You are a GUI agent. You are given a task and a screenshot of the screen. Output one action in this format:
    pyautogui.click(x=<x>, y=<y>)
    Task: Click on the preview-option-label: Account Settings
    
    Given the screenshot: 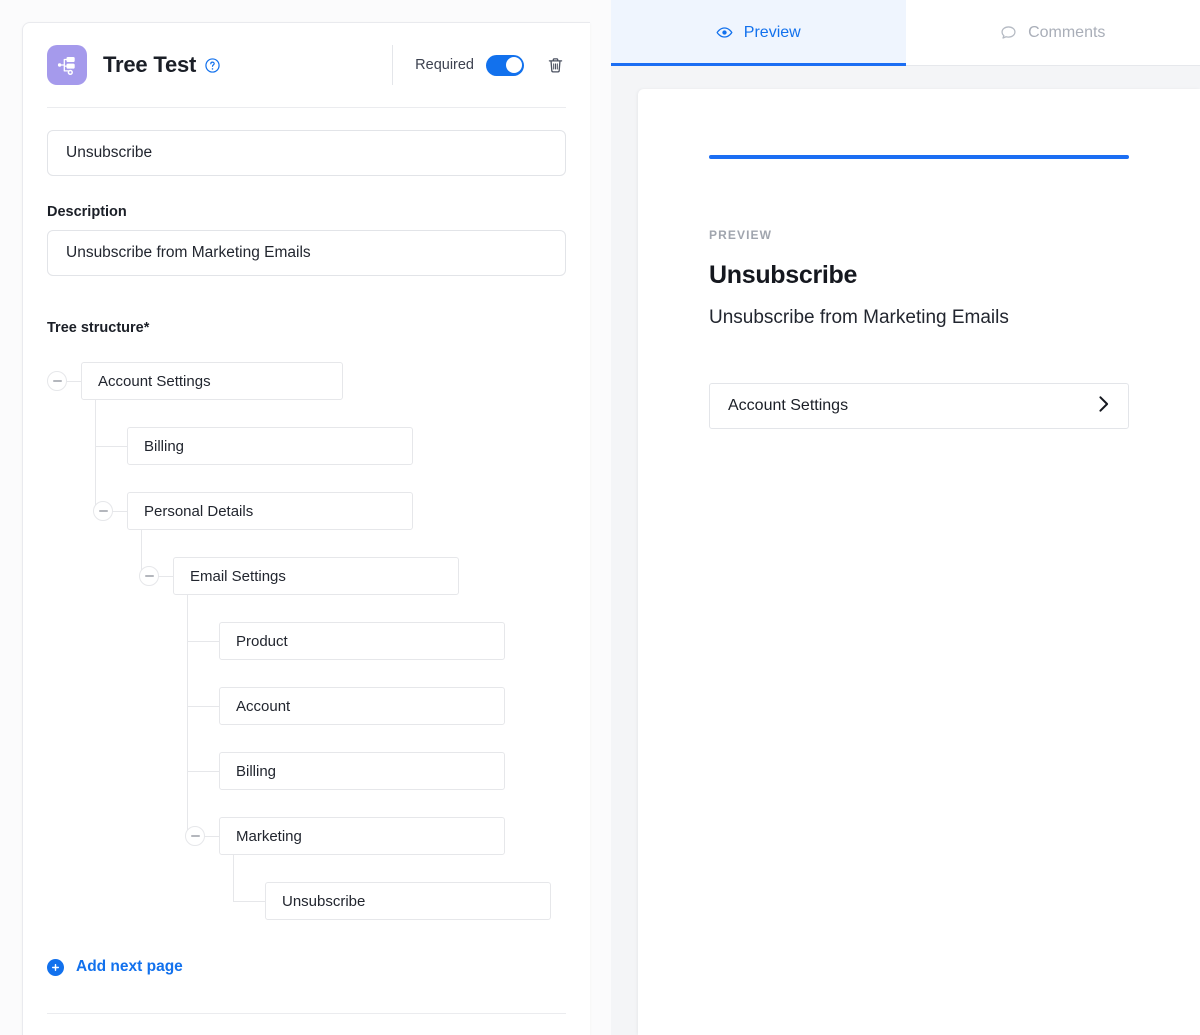 What is the action you would take?
    pyautogui.click(x=788, y=405)
    